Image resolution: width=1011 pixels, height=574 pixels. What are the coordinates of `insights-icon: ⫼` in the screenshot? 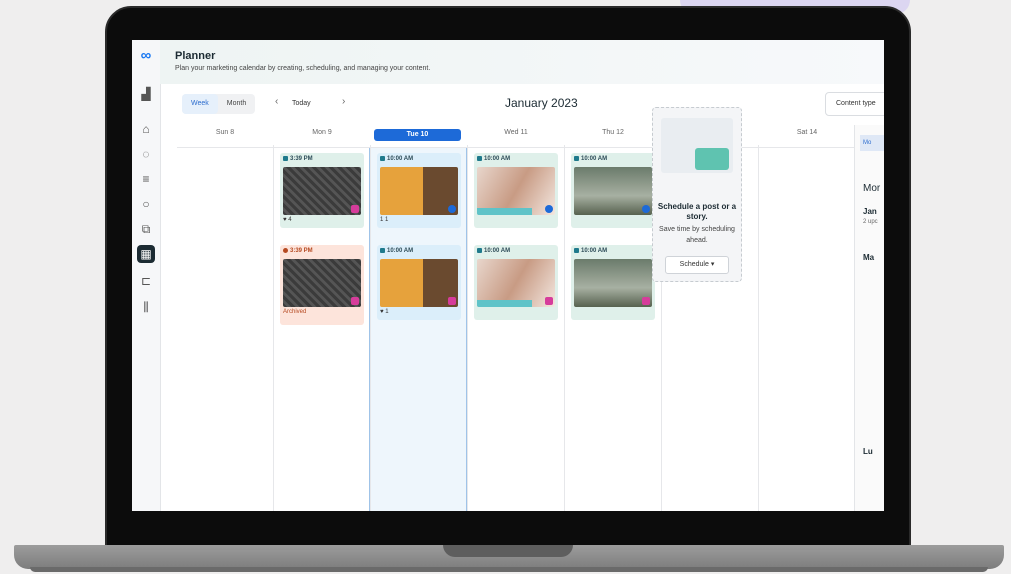 It's located at (146, 307).